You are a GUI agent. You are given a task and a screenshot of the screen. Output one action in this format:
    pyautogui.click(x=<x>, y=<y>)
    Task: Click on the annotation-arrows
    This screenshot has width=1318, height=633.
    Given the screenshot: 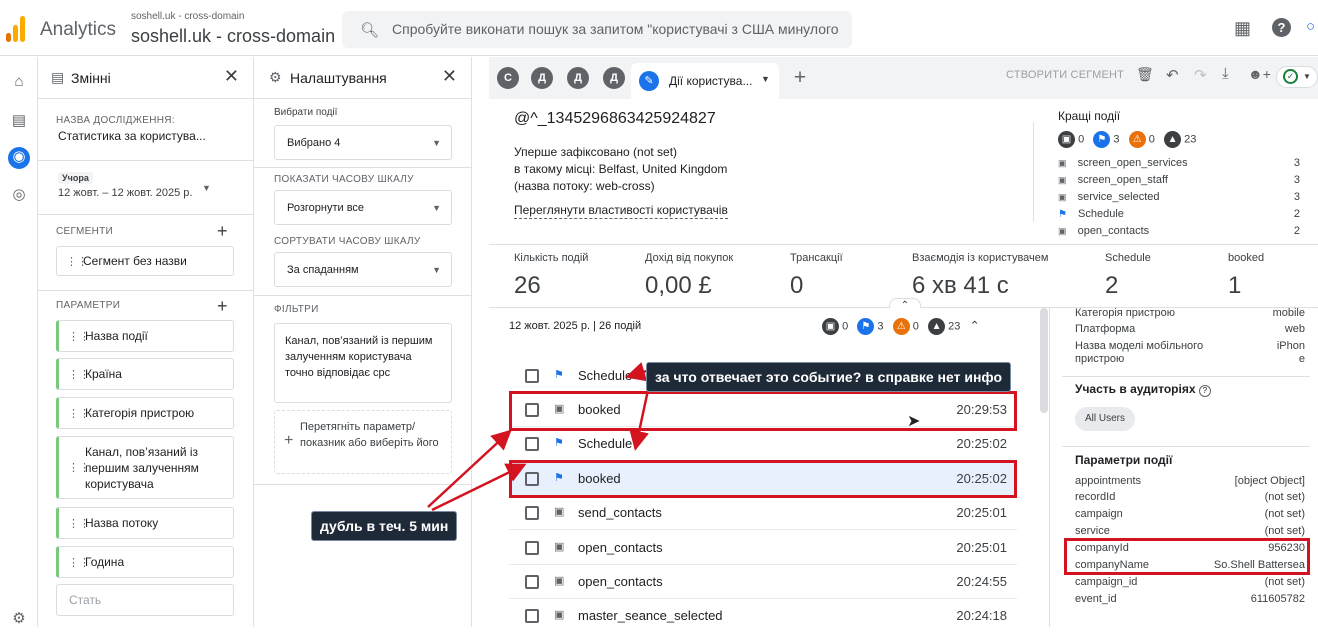 What is the action you would take?
    pyautogui.click(x=544, y=437)
    